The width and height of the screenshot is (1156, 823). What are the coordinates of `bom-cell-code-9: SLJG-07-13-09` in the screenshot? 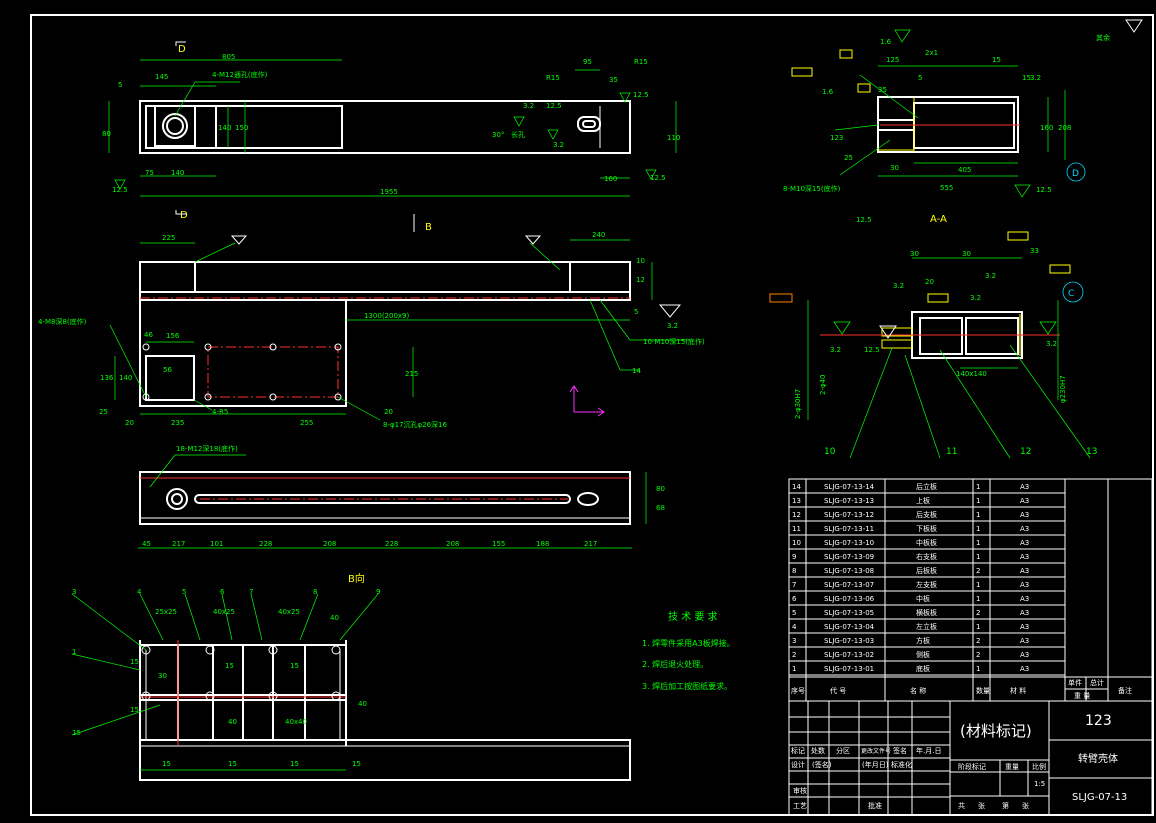 It's located at (849, 557).